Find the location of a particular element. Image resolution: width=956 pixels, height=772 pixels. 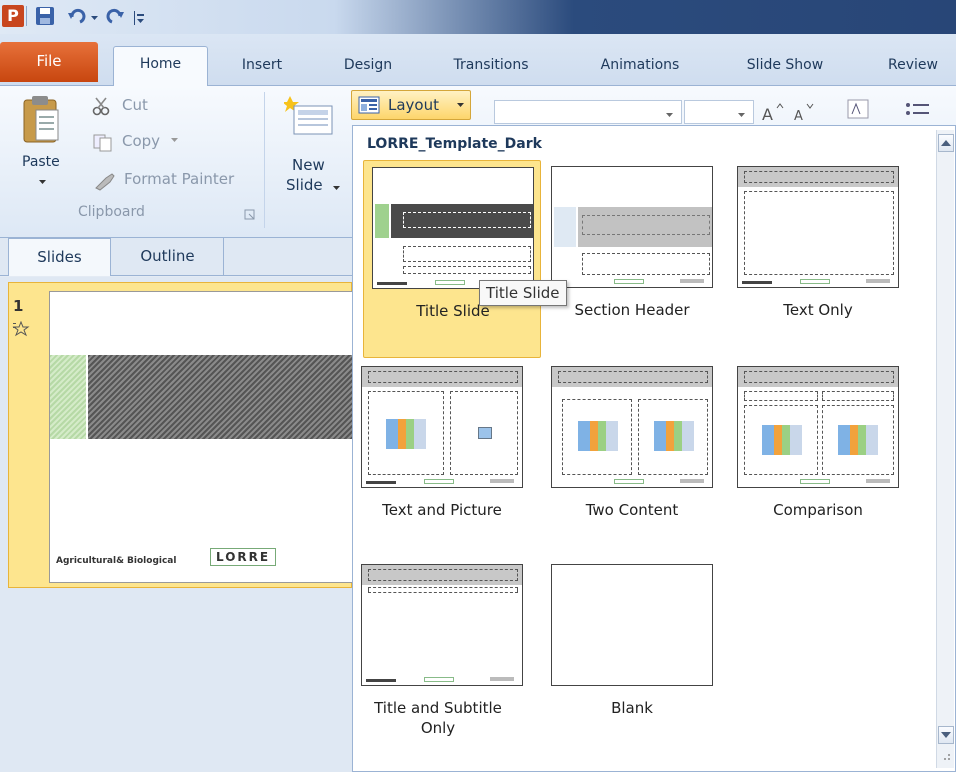

layout-tooltip: Title Slide is located at coordinates (523, 293).